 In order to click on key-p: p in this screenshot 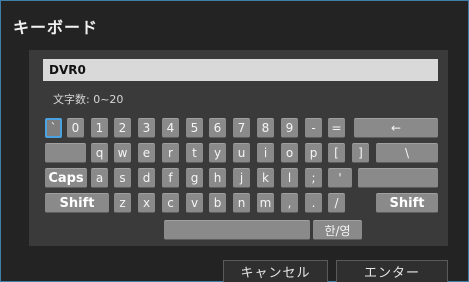, I will do `click(313, 153)`.